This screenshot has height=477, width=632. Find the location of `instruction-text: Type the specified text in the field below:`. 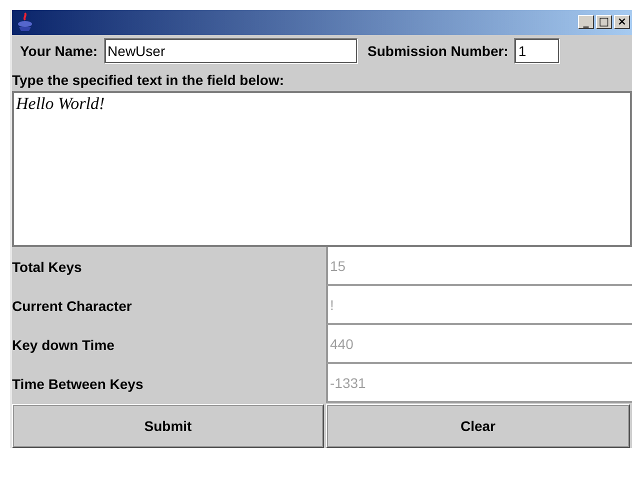

instruction-text: Type the specified text in the field below: is located at coordinates (149, 80).